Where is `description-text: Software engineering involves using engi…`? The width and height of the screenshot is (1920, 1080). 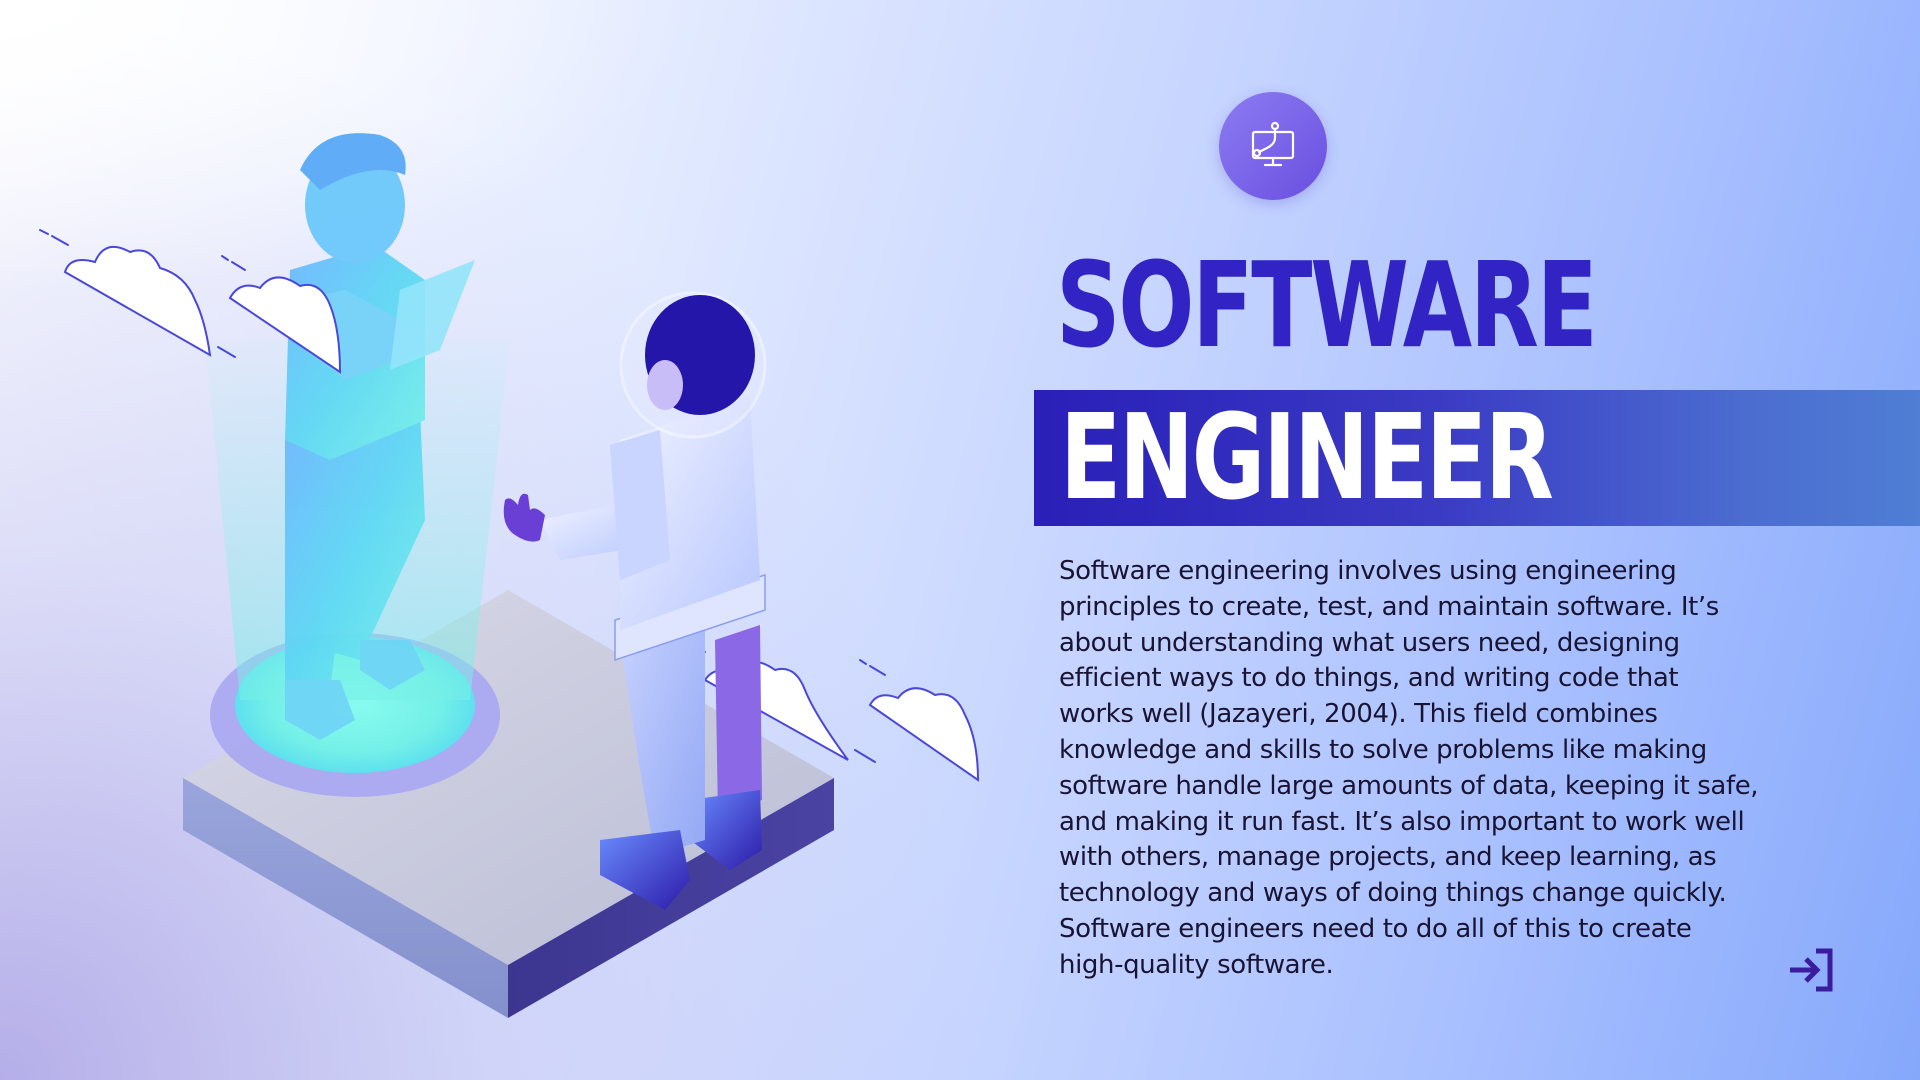 description-text: Software engineering involves using engi… is located at coordinates (1409, 768).